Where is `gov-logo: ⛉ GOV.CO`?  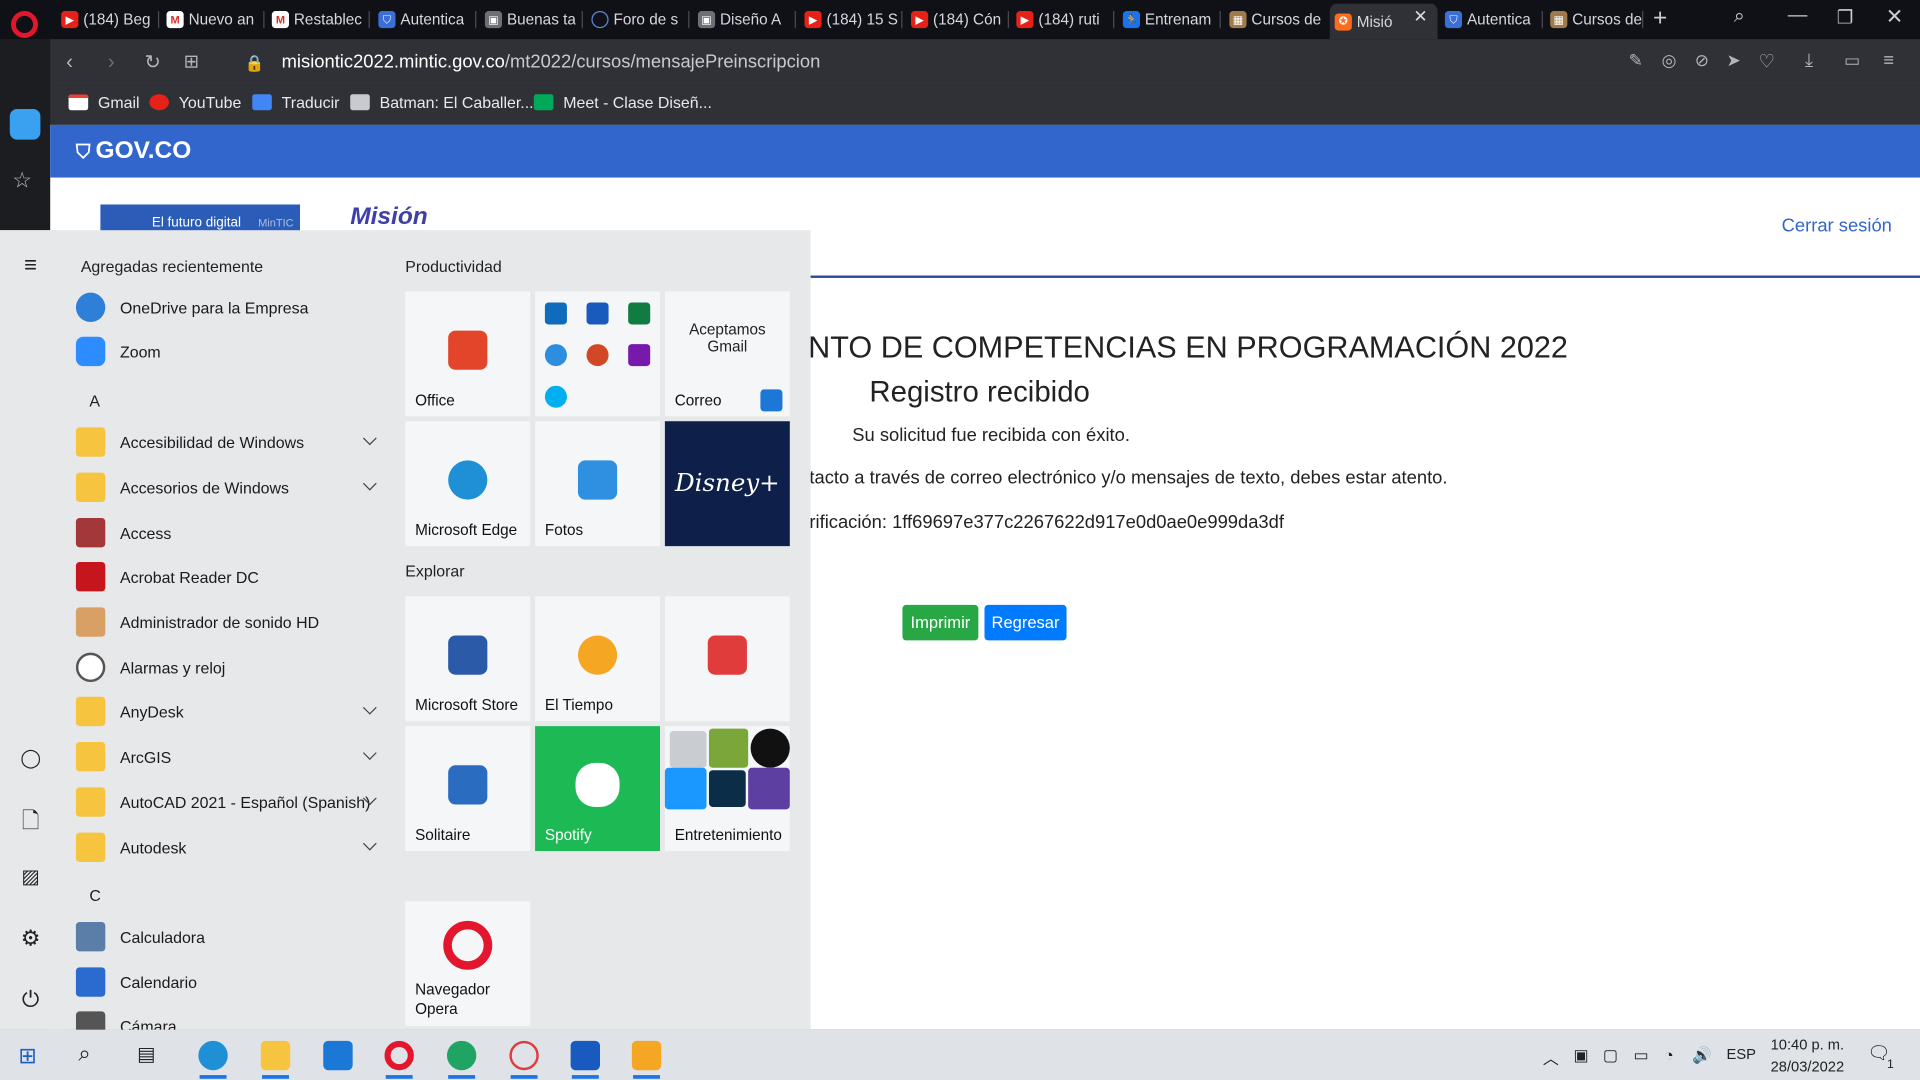 gov-logo: ⛉ GOV.CO is located at coordinates (133, 151).